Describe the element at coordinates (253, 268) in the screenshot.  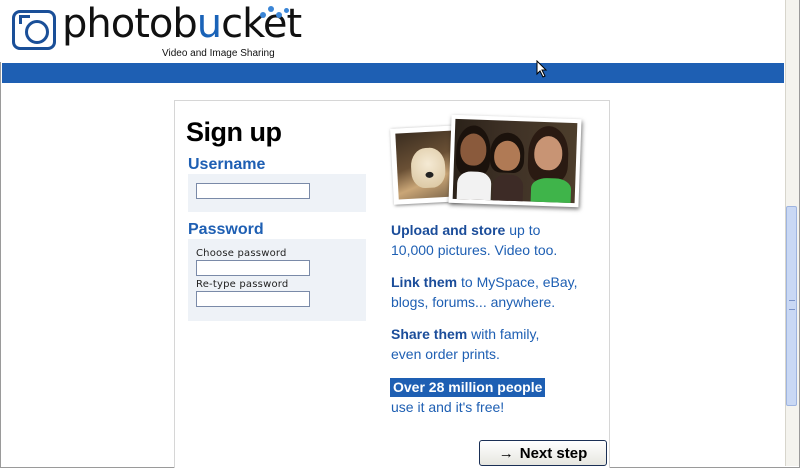
I see `choose-password-input` at that location.